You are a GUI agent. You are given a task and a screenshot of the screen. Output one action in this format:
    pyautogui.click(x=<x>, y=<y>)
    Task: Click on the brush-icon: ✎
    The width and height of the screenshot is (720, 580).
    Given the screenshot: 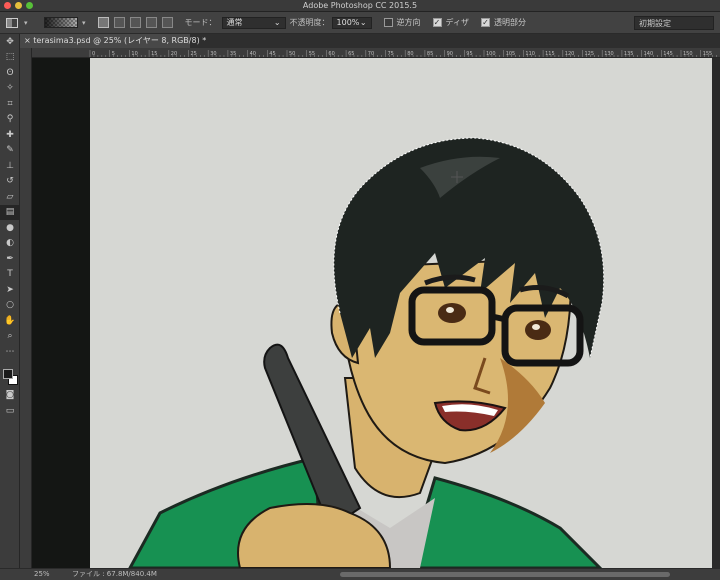 What is the action you would take?
    pyautogui.click(x=10, y=151)
    